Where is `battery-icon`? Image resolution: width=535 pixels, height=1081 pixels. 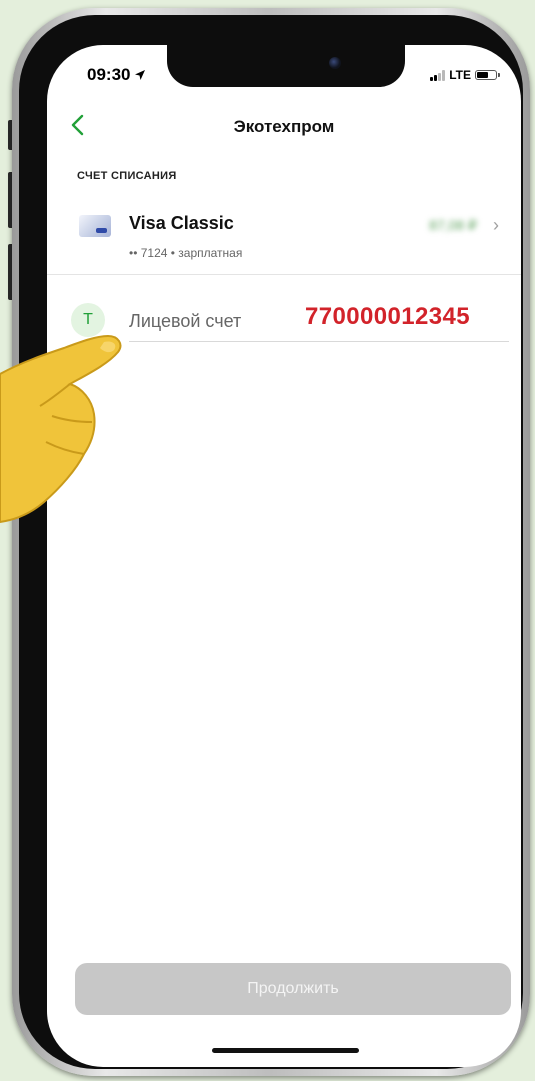
battery-icon is located at coordinates (487, 75).